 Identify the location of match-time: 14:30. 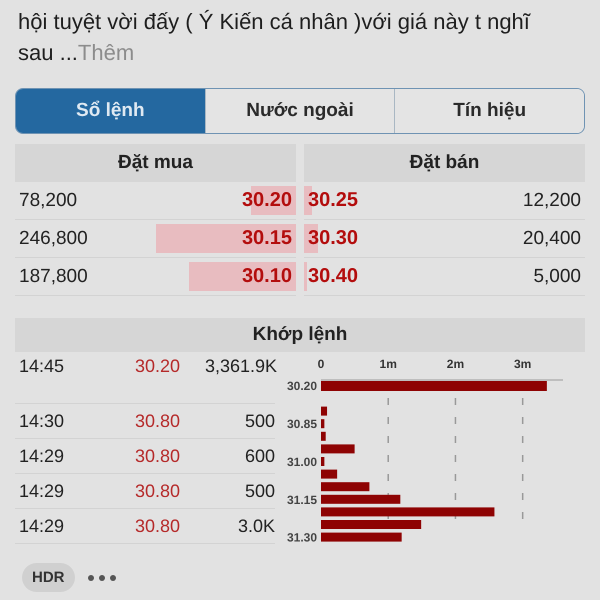
(42, 421).